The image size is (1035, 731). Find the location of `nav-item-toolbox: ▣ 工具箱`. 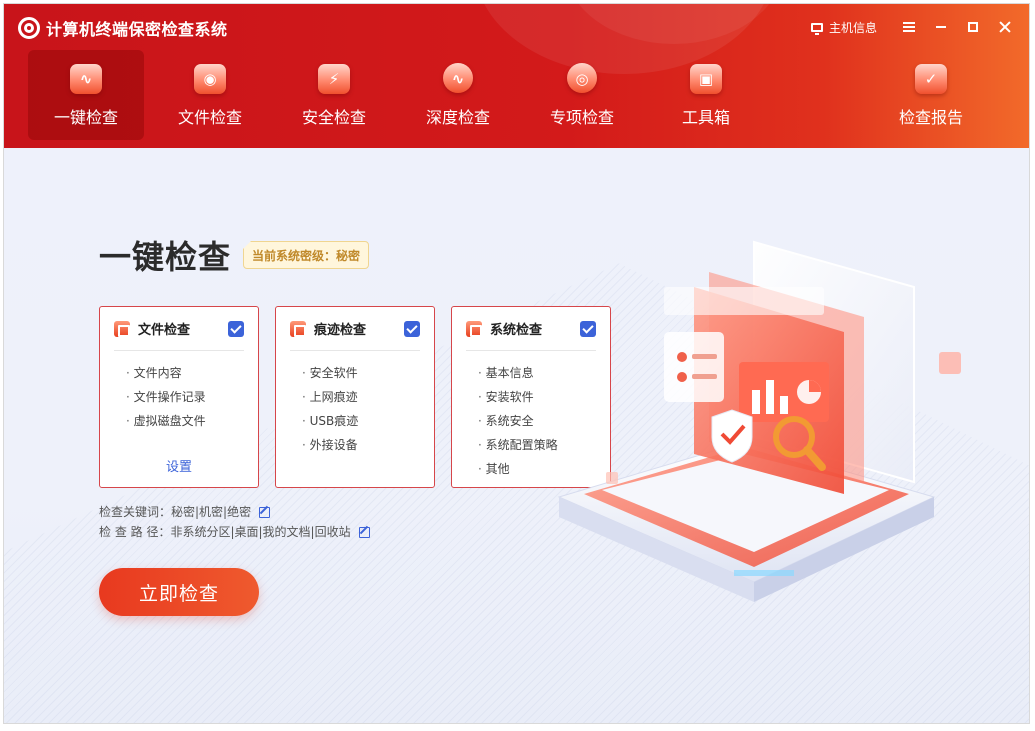

nav-item-toolbox: ▣ 工具箱 is located at coordinates (706, 95).